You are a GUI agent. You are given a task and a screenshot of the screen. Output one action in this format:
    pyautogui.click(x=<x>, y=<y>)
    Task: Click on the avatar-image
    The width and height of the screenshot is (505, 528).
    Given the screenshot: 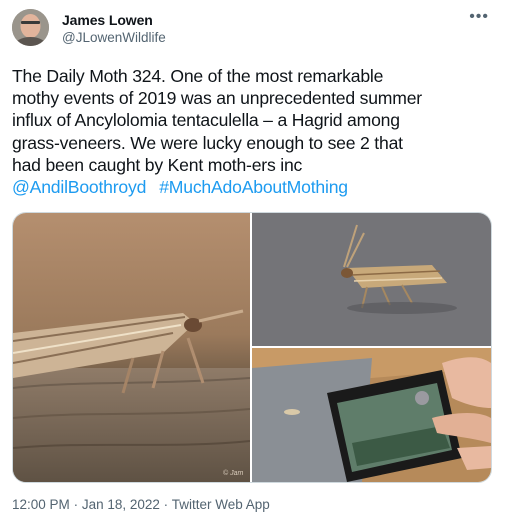 What is the action you would take?
    pyautogui.click(x=30, y=27)
    